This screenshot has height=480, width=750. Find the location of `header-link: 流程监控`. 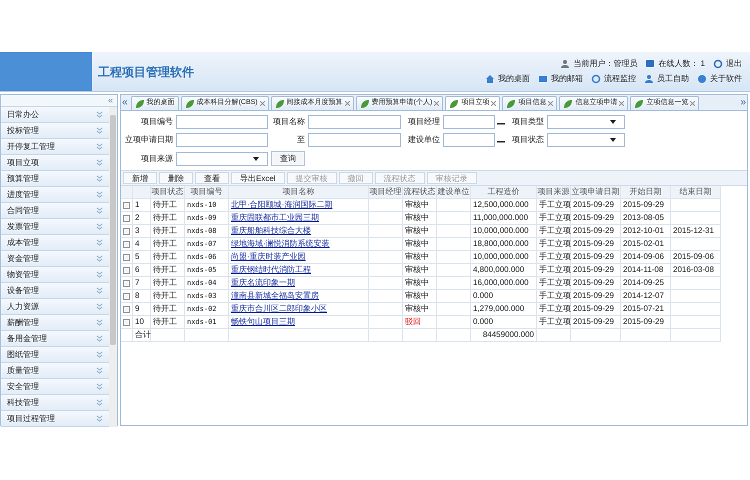

header-link: 流程监控 is located at coordinates (620, 79).